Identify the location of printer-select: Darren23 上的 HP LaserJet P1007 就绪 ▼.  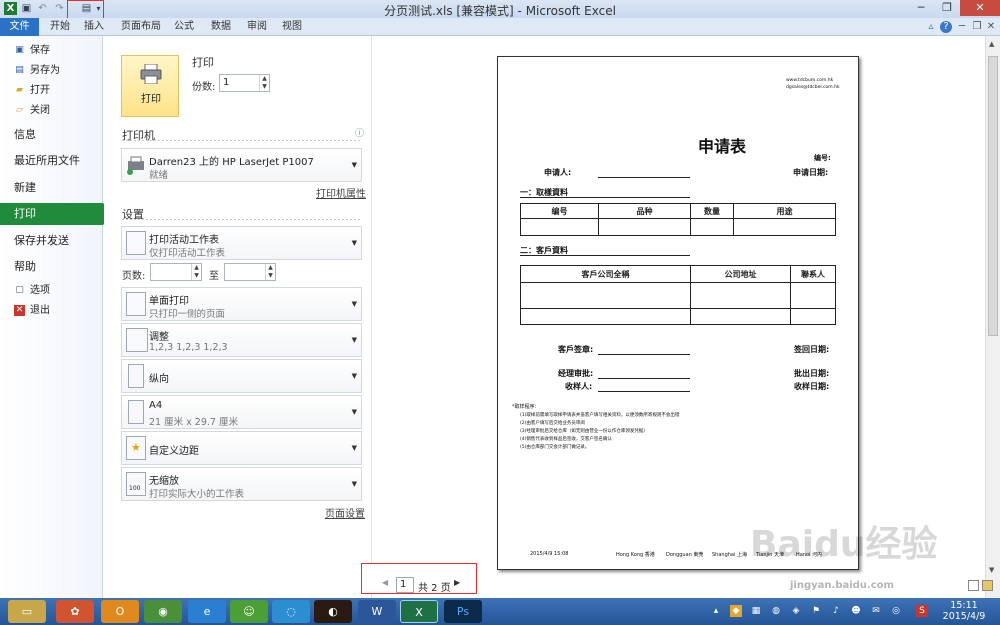
(241, 165).